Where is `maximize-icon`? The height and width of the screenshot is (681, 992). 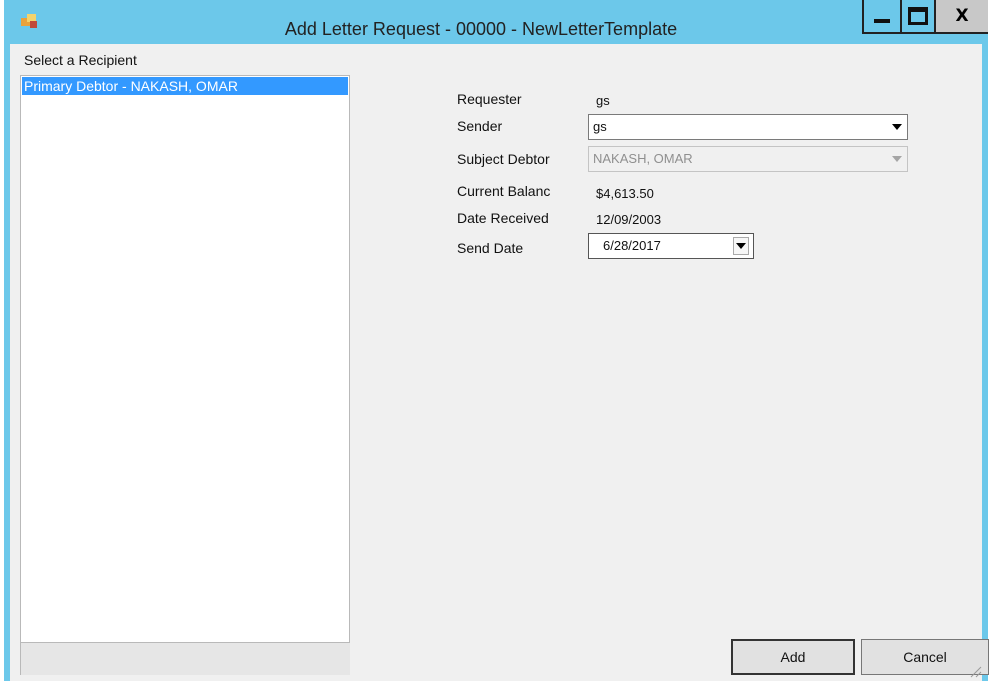 maximize-icon is located at coordinates (918, 16).